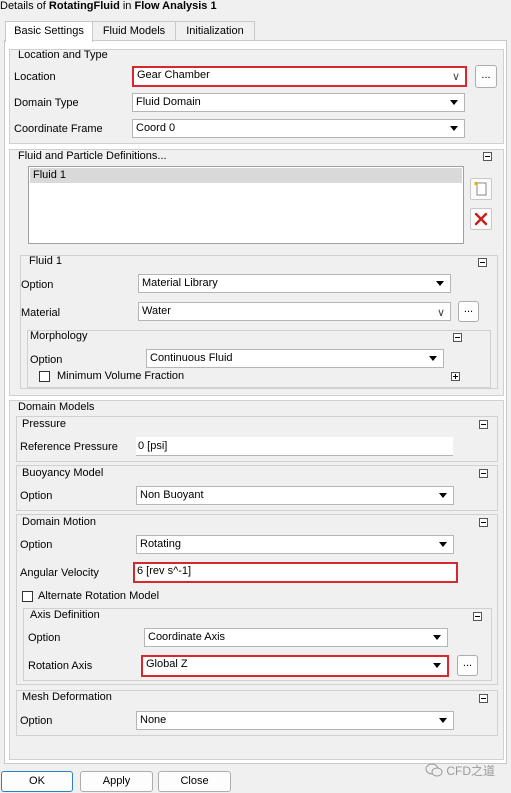  Describe the element at coordinates (295, 358) in the screenshot. I see `morph-option-combo: Continuous Fluid` at that location.